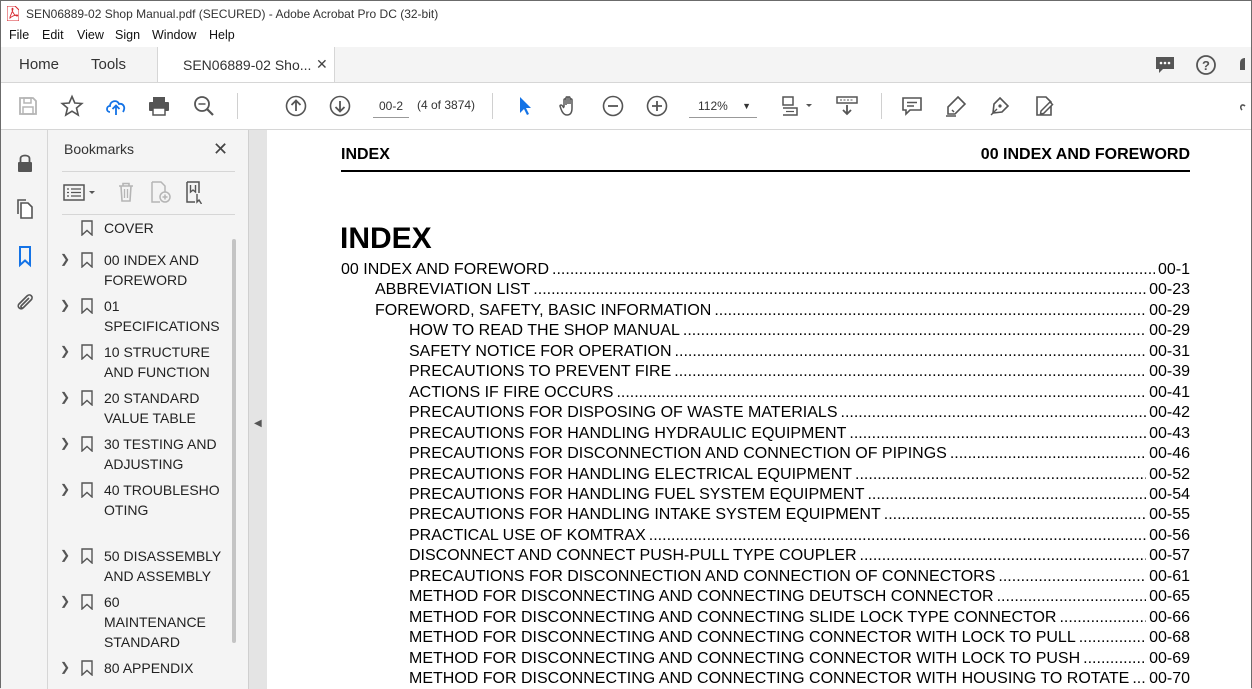 This screenshot has height=689, width=1252. Describe the element at coordinates (799, 372) in the screenshot. I see `toc-entry: PRECAUTIONS TO PREVENT FIRE 00-39` at that location.